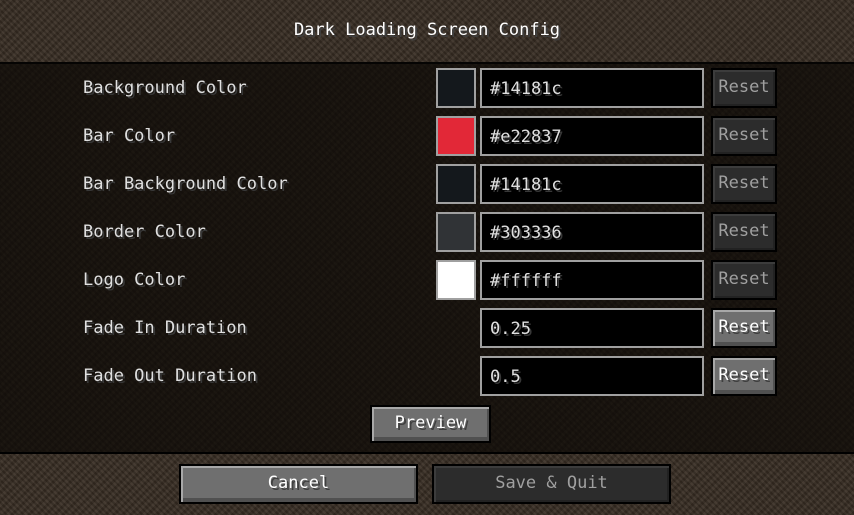  What do you see at coordinates (185, 184) in the screenshot?
I see `bar-background-color-label: Bar Background Color` at bounding box center [185, 184].